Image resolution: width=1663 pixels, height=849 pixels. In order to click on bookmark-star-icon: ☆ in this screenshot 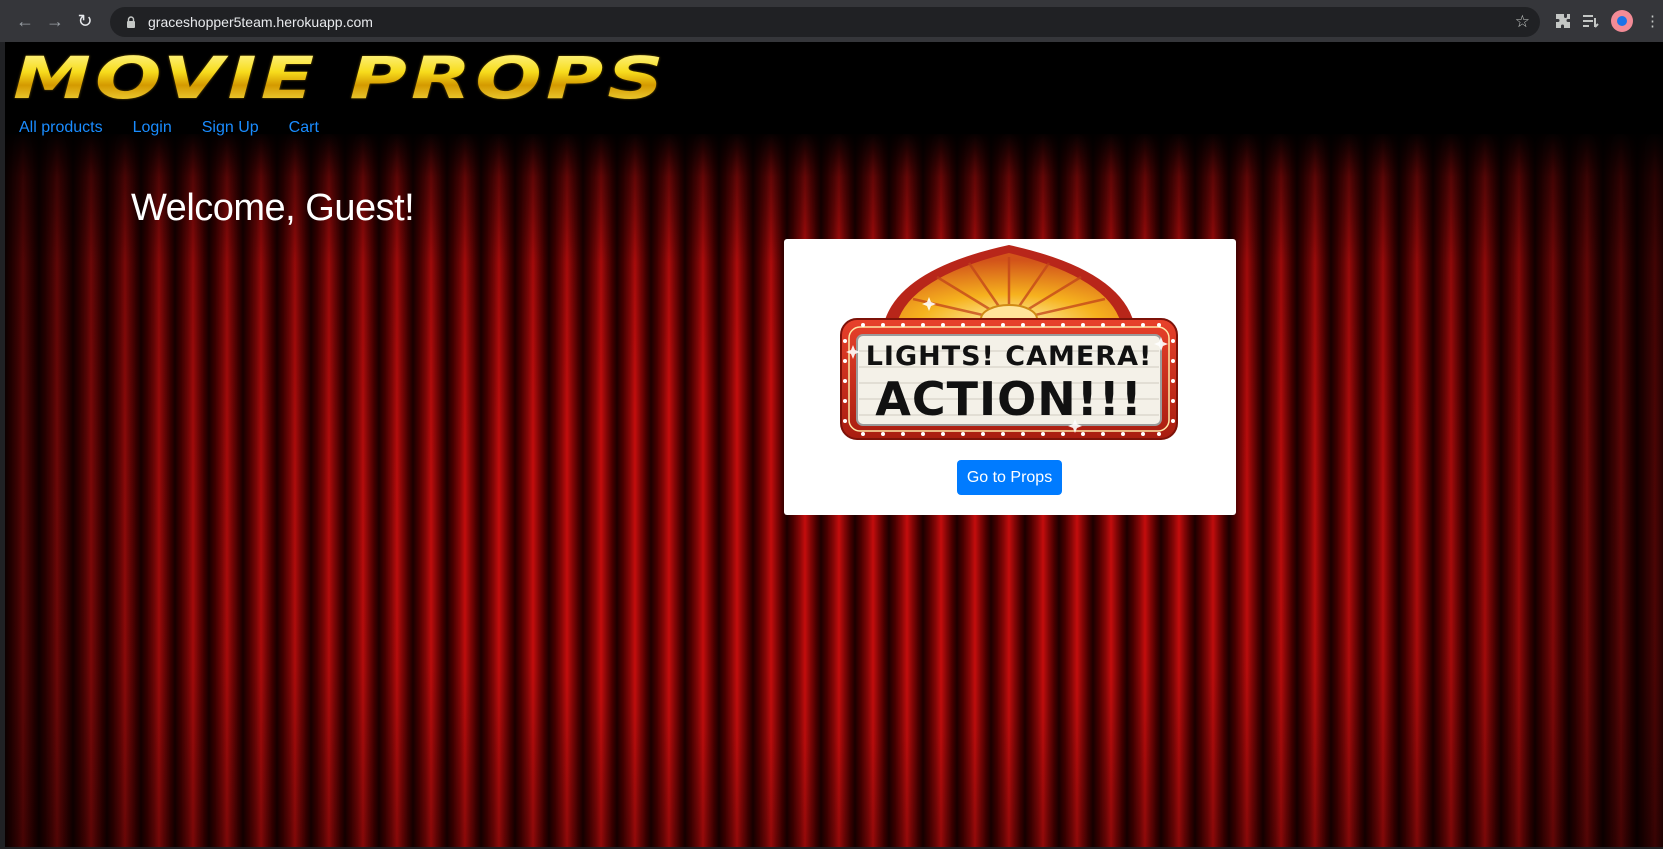, I will do `click(1522, 22)`.